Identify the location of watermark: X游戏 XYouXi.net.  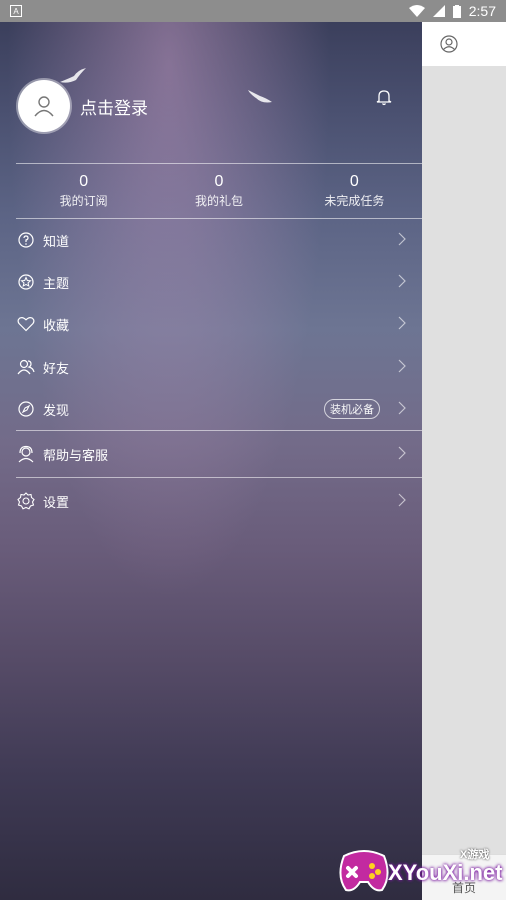
(421, 871).